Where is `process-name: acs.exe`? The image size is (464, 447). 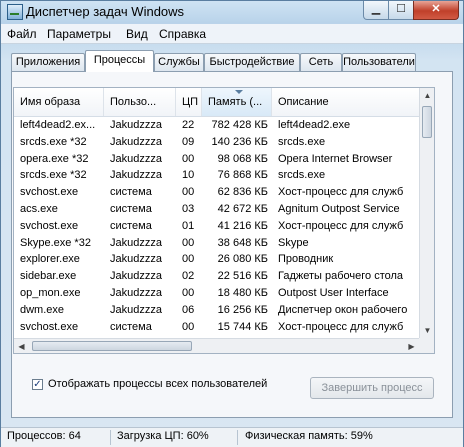 process-name: acs.exe is located at coordinates (39, 208).